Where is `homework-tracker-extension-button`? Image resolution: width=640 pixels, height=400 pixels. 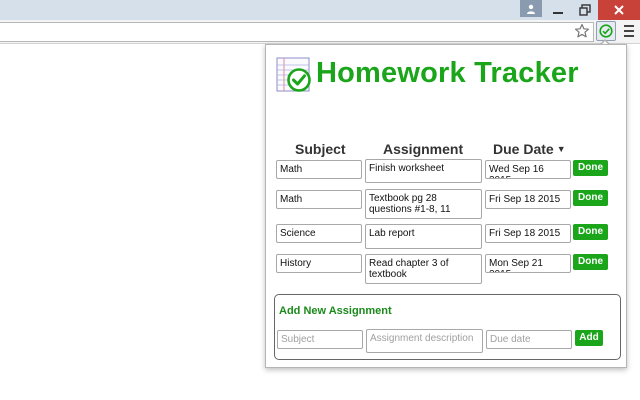 homework-tracker-extension-button is located at coordinates (606, 31).